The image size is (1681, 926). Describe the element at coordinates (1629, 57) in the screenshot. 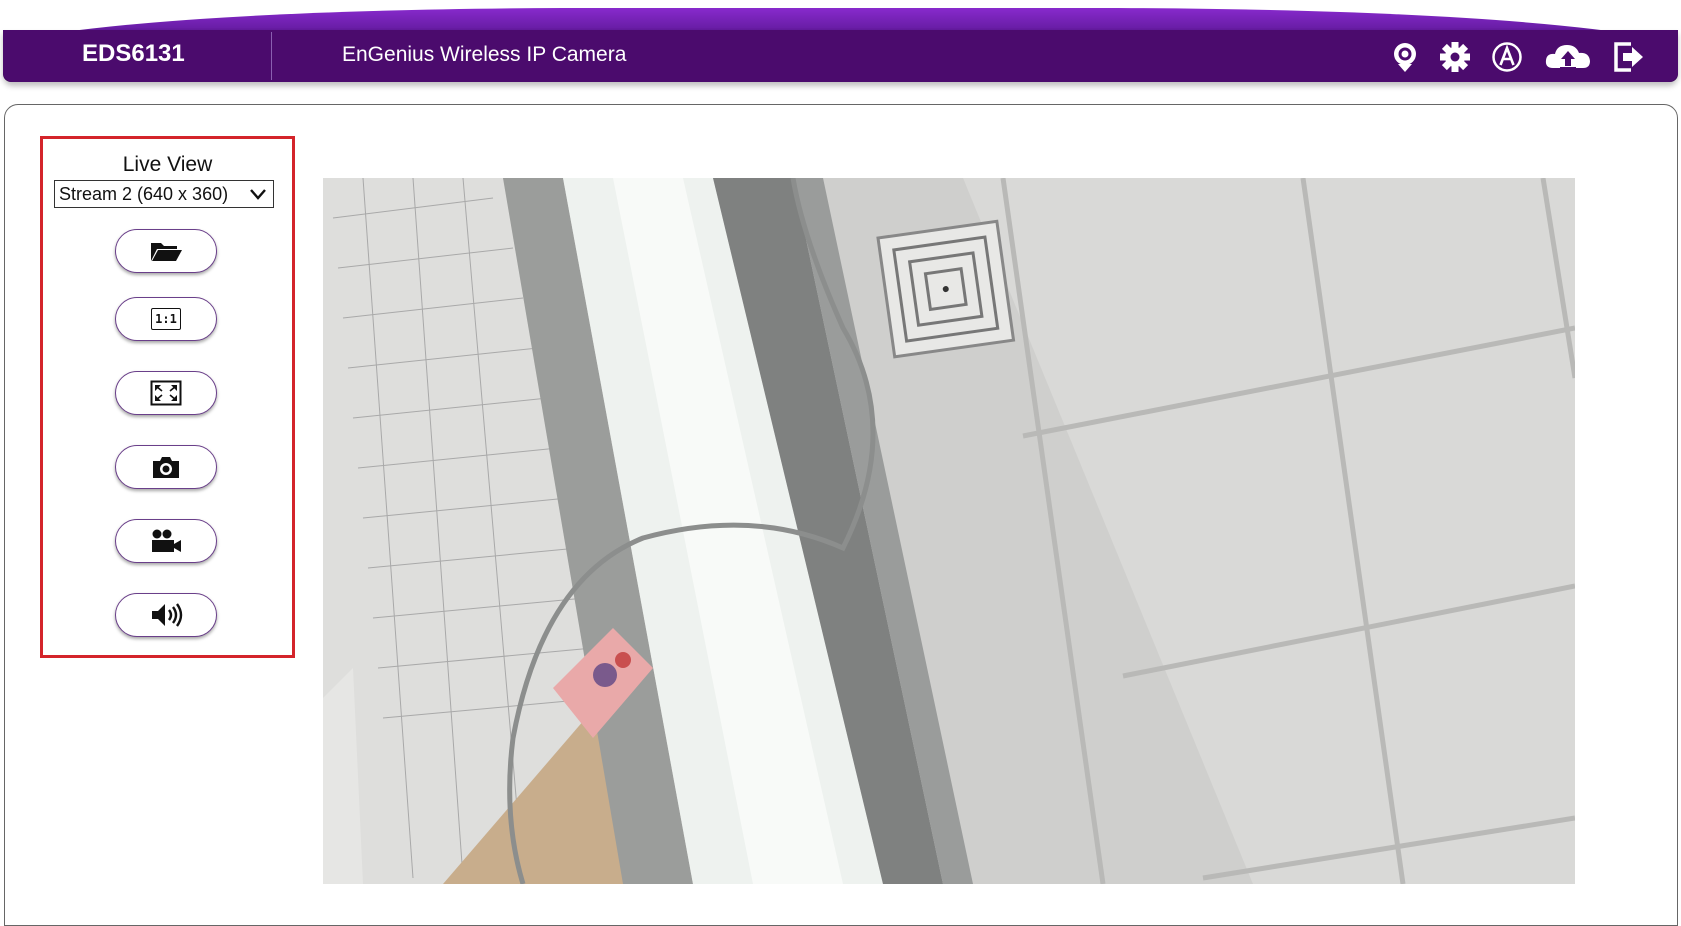

I see `logout-icon` at that location.